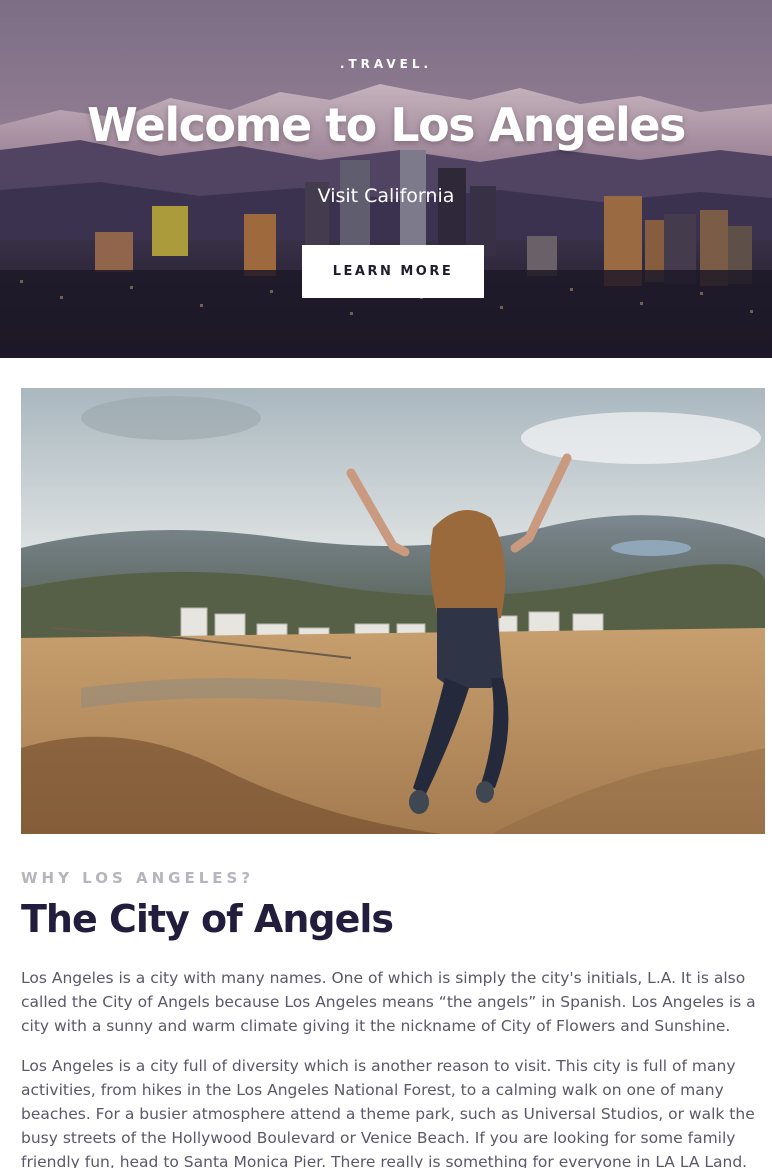 This screenshot has width=772, height=1168. I want to click on hero-tagline: .TRAVEL., so click(386, 64).